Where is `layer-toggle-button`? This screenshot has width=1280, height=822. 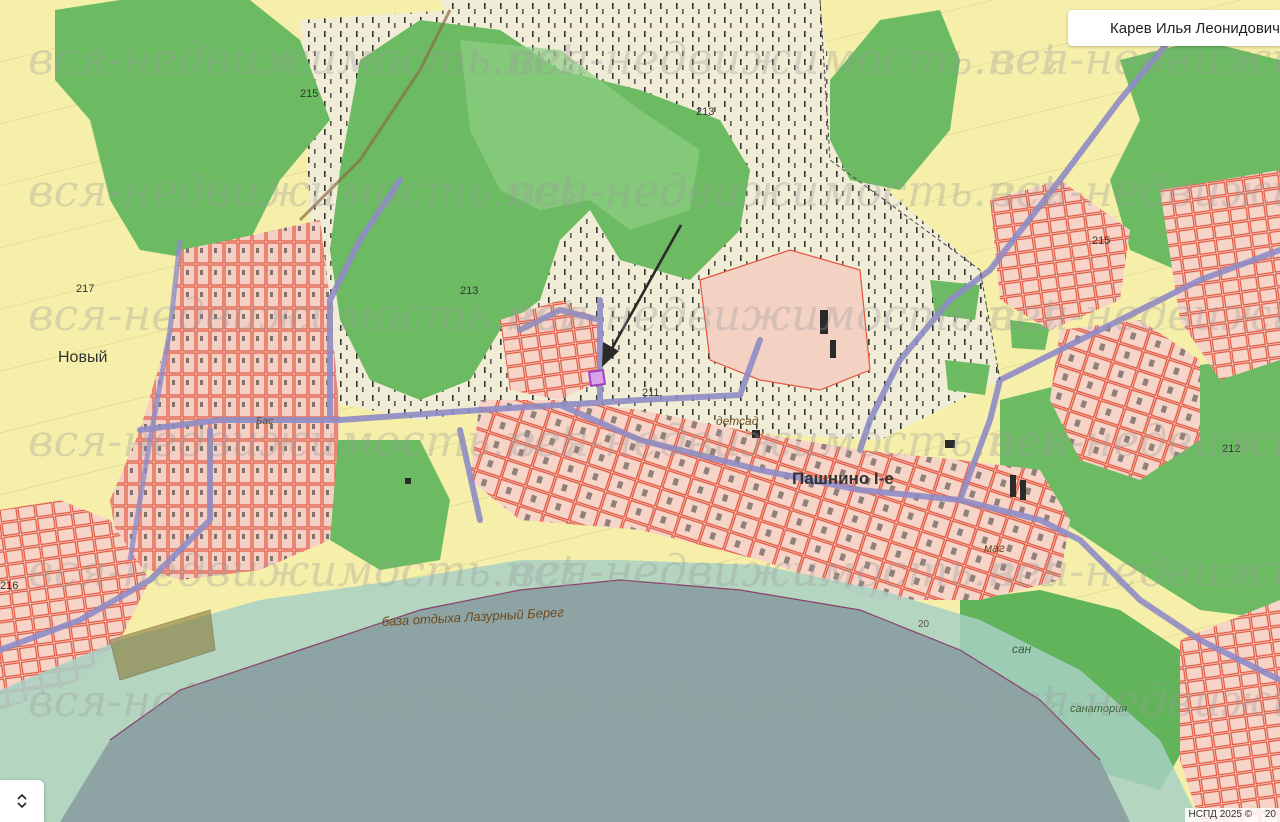
layer-toggle-button is located at coordinates (22, 801).